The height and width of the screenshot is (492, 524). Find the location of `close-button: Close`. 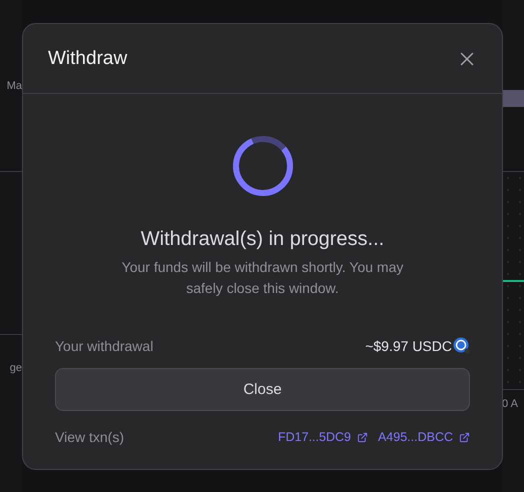

close-button: Close is located at coordinates (262, 389).